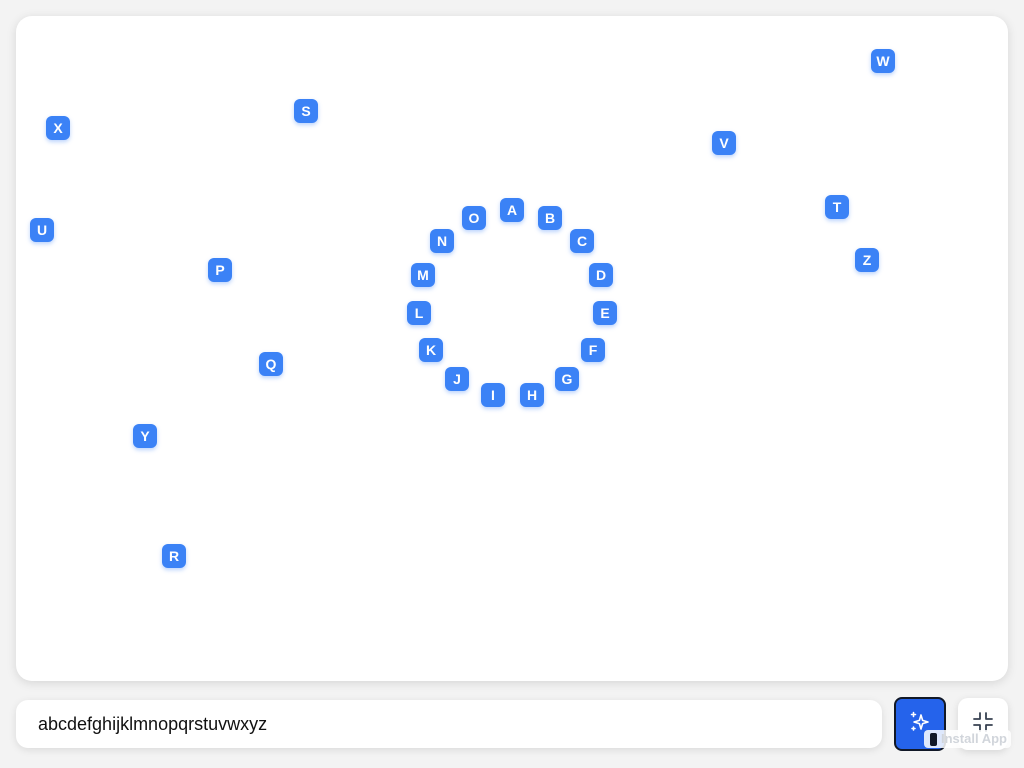 The image size is (1024, 768). What do you see at coordinates (306, 111) in the screenshot?
I see `letter-tile-s: S` at bounding box center [306, 111].